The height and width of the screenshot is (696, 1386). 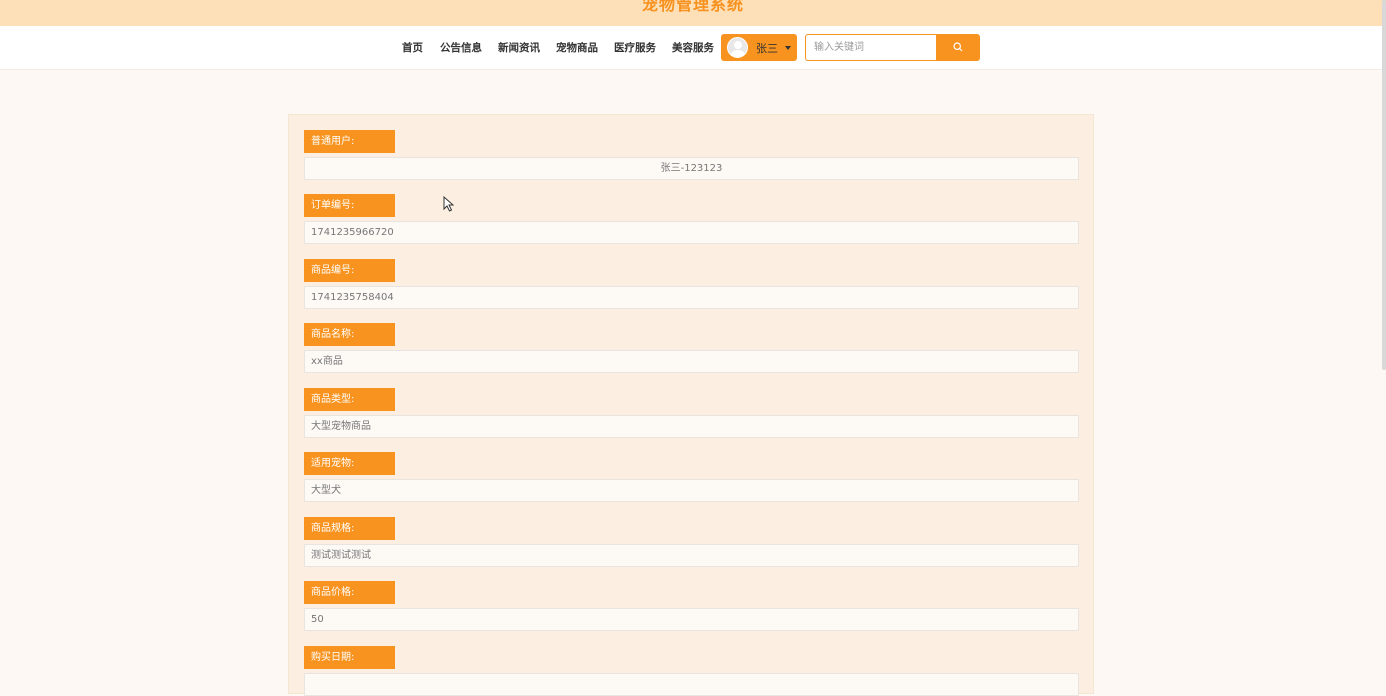 I want to click on field-product-price: 50, so click(x=691, y=619).